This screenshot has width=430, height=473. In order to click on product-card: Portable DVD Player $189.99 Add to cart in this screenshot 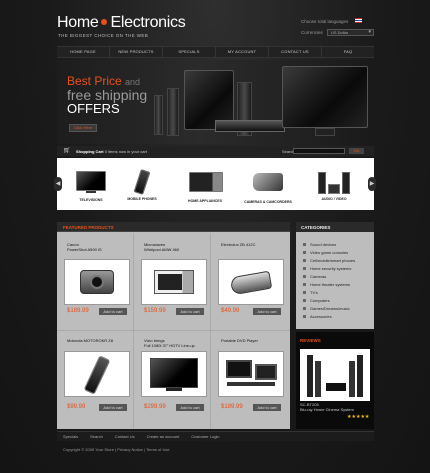, I will do `click(250, 380)`.